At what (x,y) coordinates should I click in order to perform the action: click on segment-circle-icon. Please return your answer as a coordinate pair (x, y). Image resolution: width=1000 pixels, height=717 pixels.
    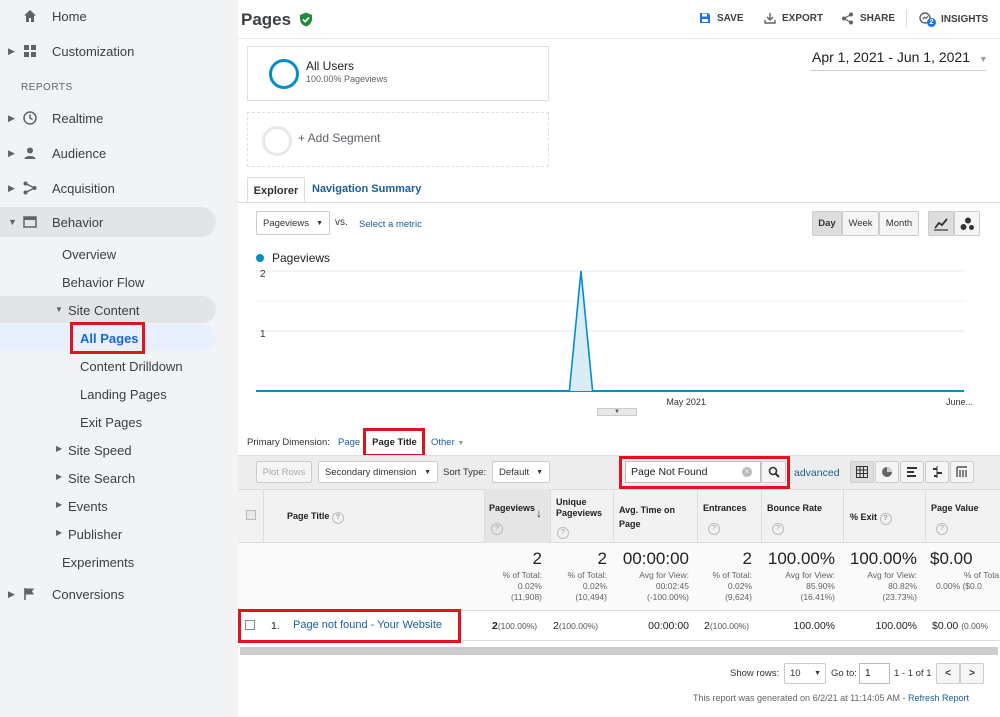
    Looking at the image, I should click on (284, 74).